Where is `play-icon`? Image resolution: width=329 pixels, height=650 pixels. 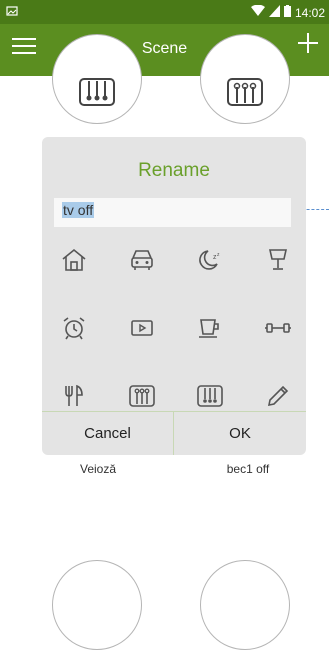
play-icon is located at coordinates (142, 328).